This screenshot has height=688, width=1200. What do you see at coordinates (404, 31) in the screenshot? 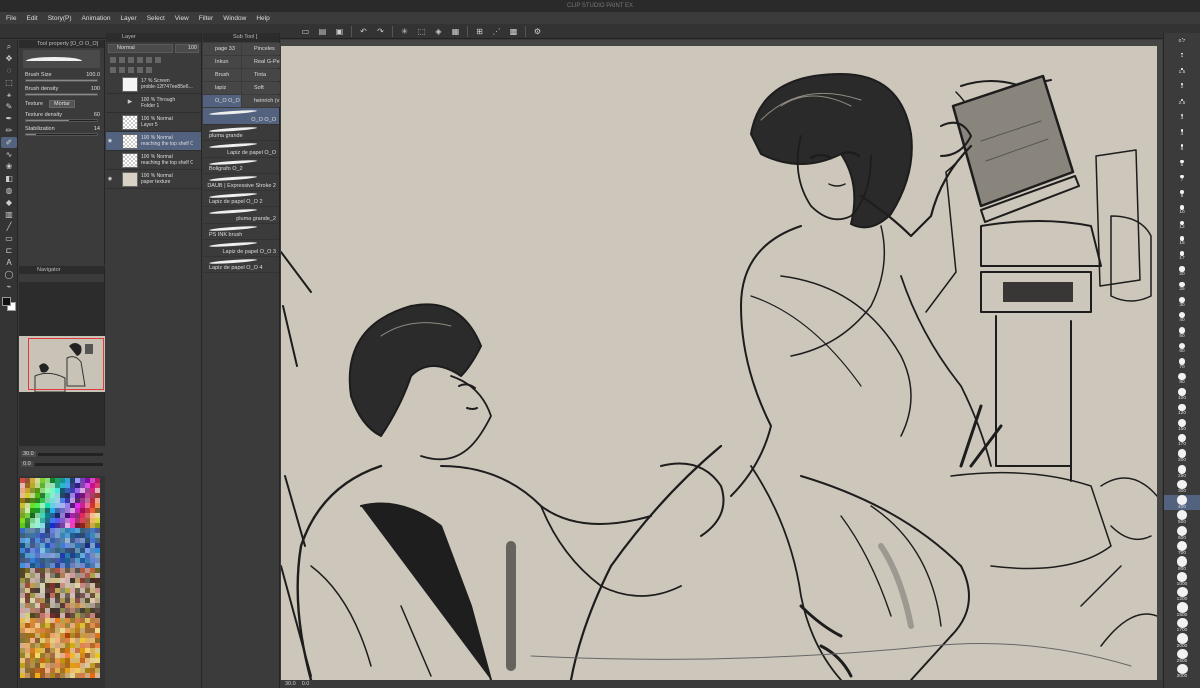
I see `clear-icon: ✳` at bounding box center [404, 31].